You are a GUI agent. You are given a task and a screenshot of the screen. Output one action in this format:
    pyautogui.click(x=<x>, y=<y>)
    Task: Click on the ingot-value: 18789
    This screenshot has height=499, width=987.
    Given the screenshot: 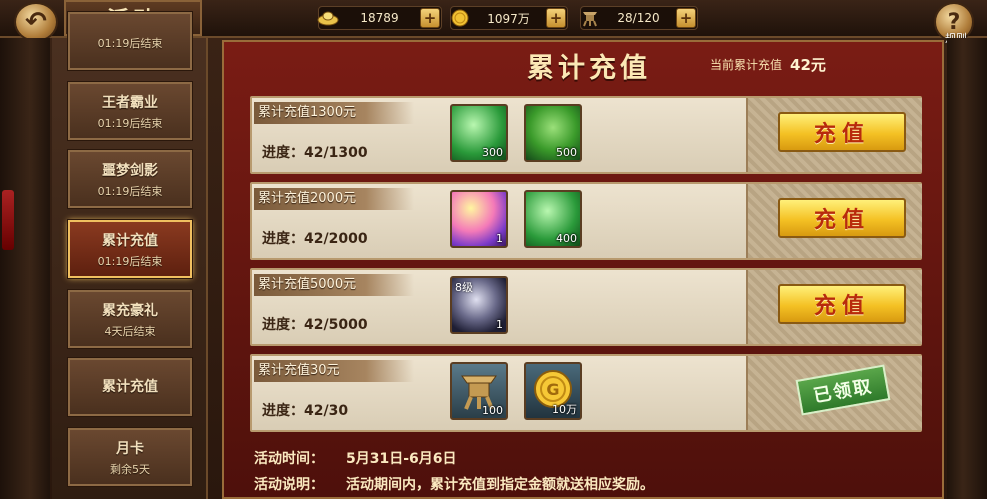 What is the action you would take?
    pyautogui.click(x=379, y=18)
    